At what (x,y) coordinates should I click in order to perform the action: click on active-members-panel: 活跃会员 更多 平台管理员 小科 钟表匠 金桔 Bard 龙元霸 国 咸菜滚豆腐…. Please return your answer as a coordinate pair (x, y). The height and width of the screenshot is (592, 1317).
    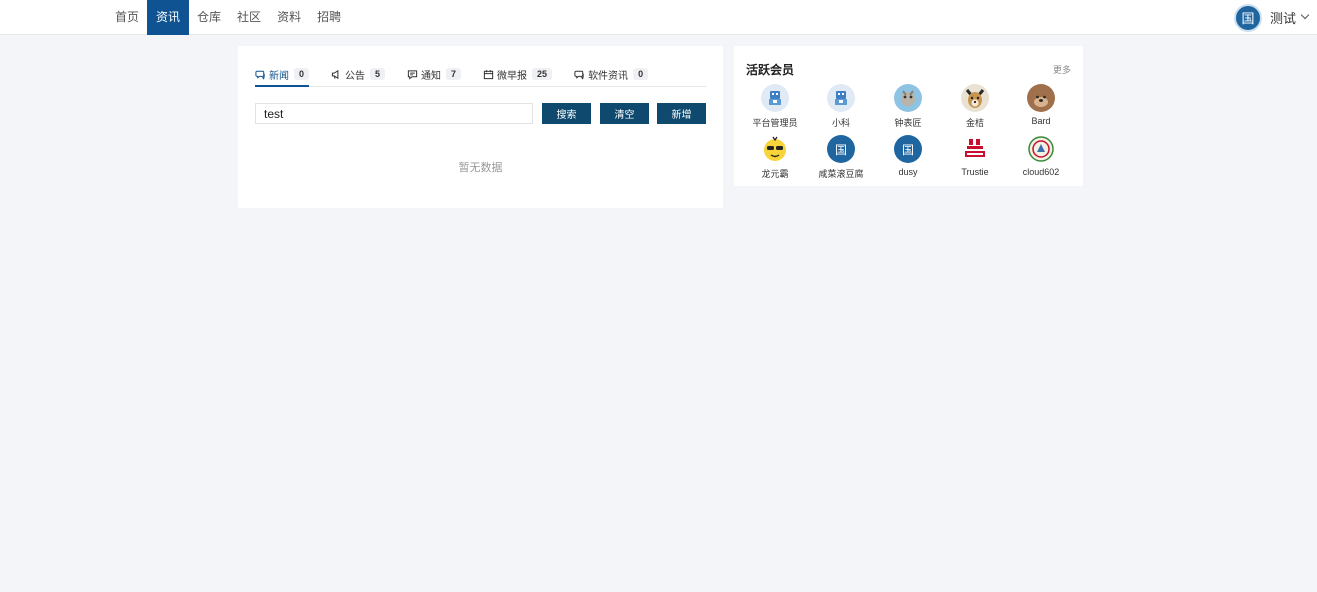
    Looking at the image, I should click on (908, 116).